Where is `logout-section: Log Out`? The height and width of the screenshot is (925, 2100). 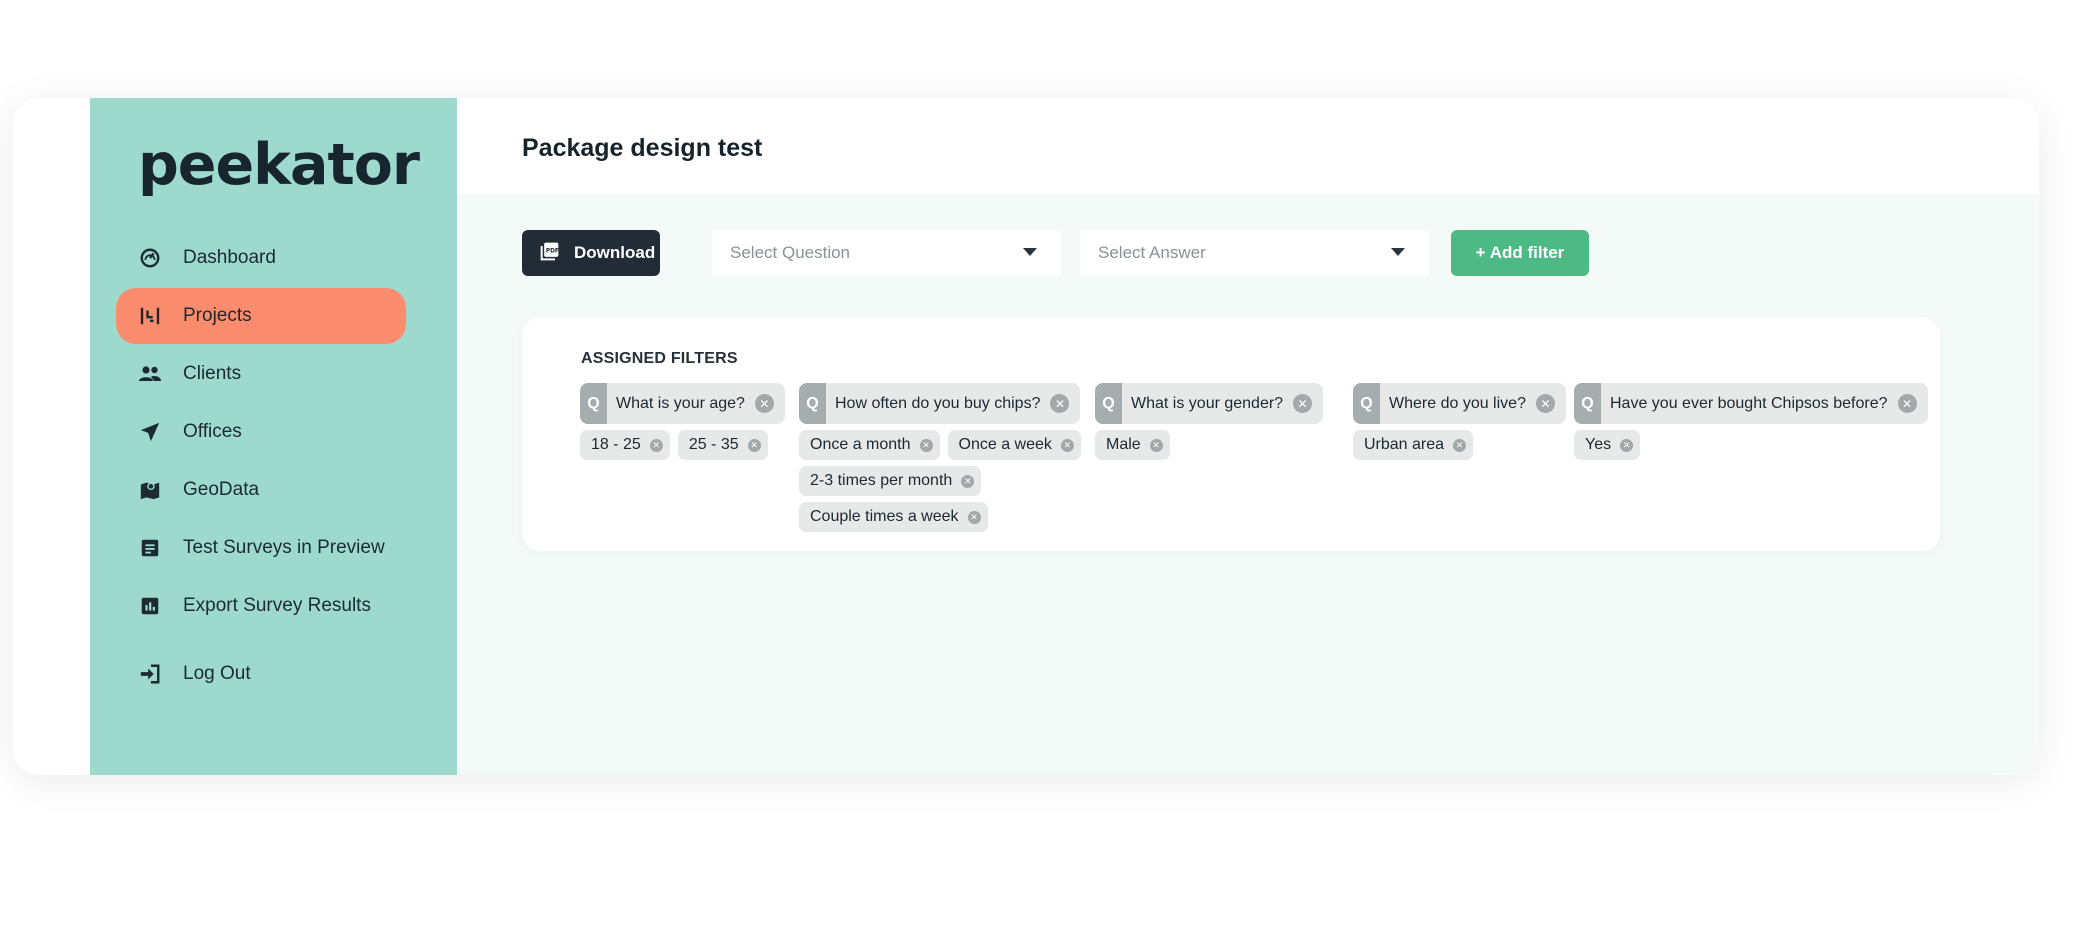 logout-section: Log Out is located at coordinates (261, 675).